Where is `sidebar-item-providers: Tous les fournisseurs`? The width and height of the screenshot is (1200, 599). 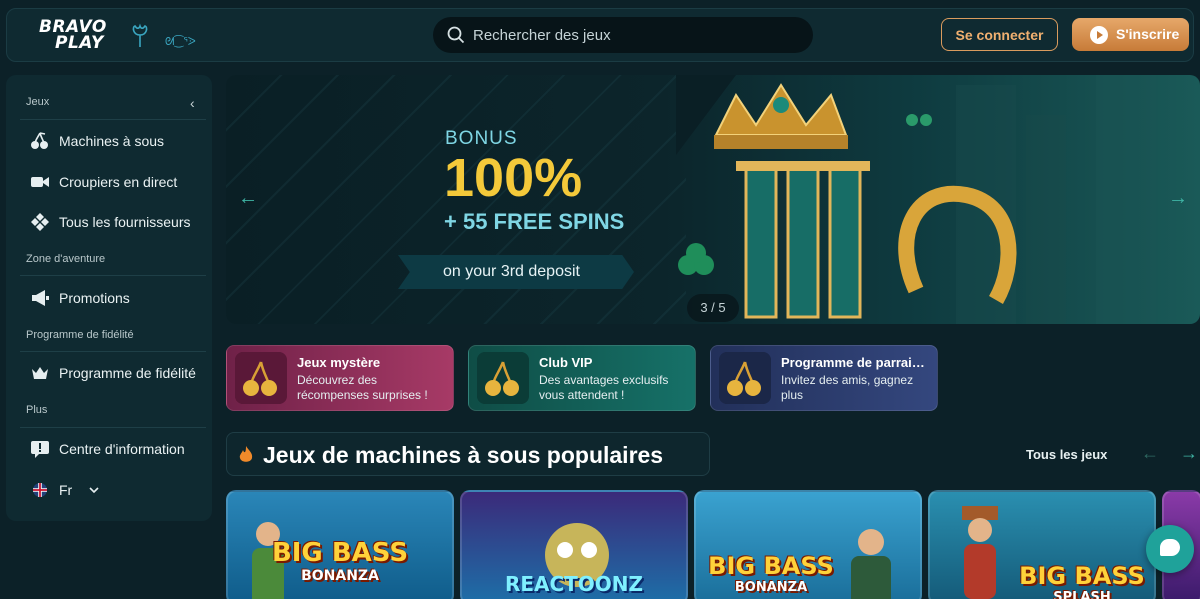
sidebar-item-providers: Tous les fournisseurs is located at coordinates (113, 222).